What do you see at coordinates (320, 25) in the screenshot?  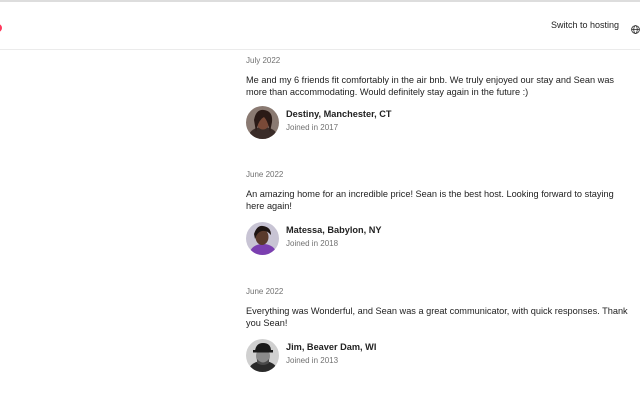 I see `top-navigation-bar: Switch to hosting` at bounding box center [320, 25].